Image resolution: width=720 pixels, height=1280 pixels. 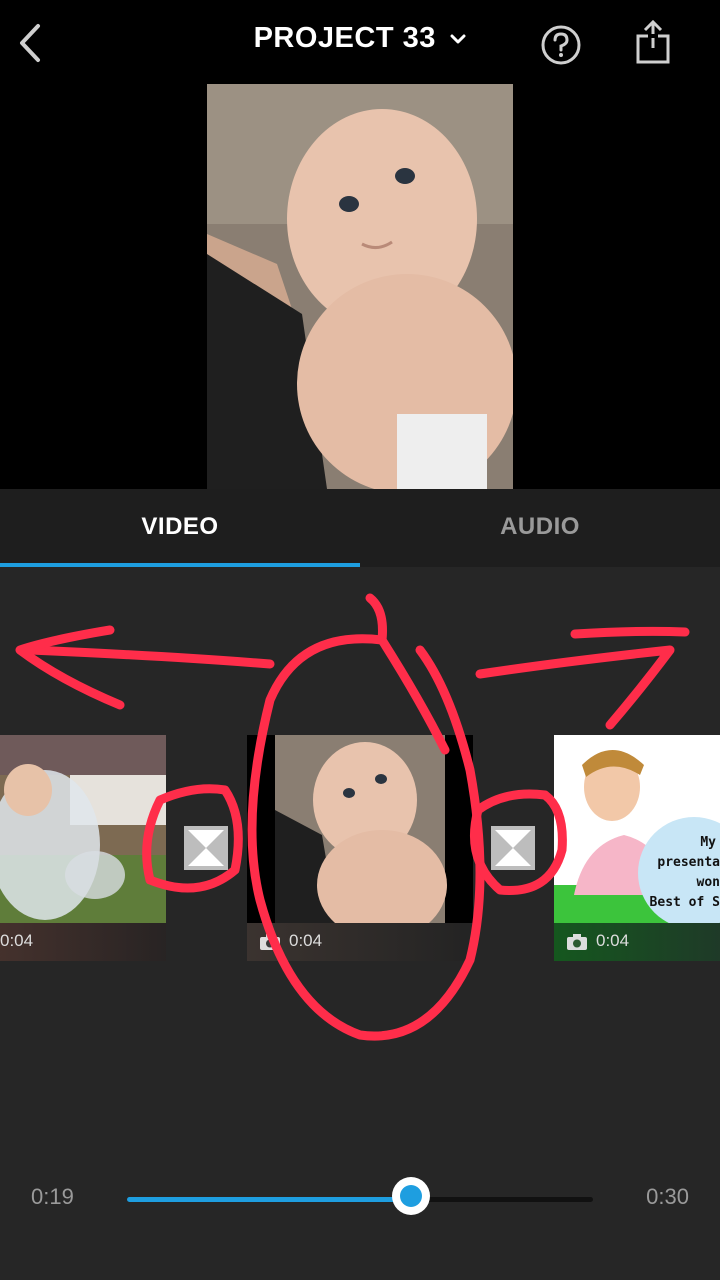 I want to click on overlay-line: My, so click(x=708, y=842).